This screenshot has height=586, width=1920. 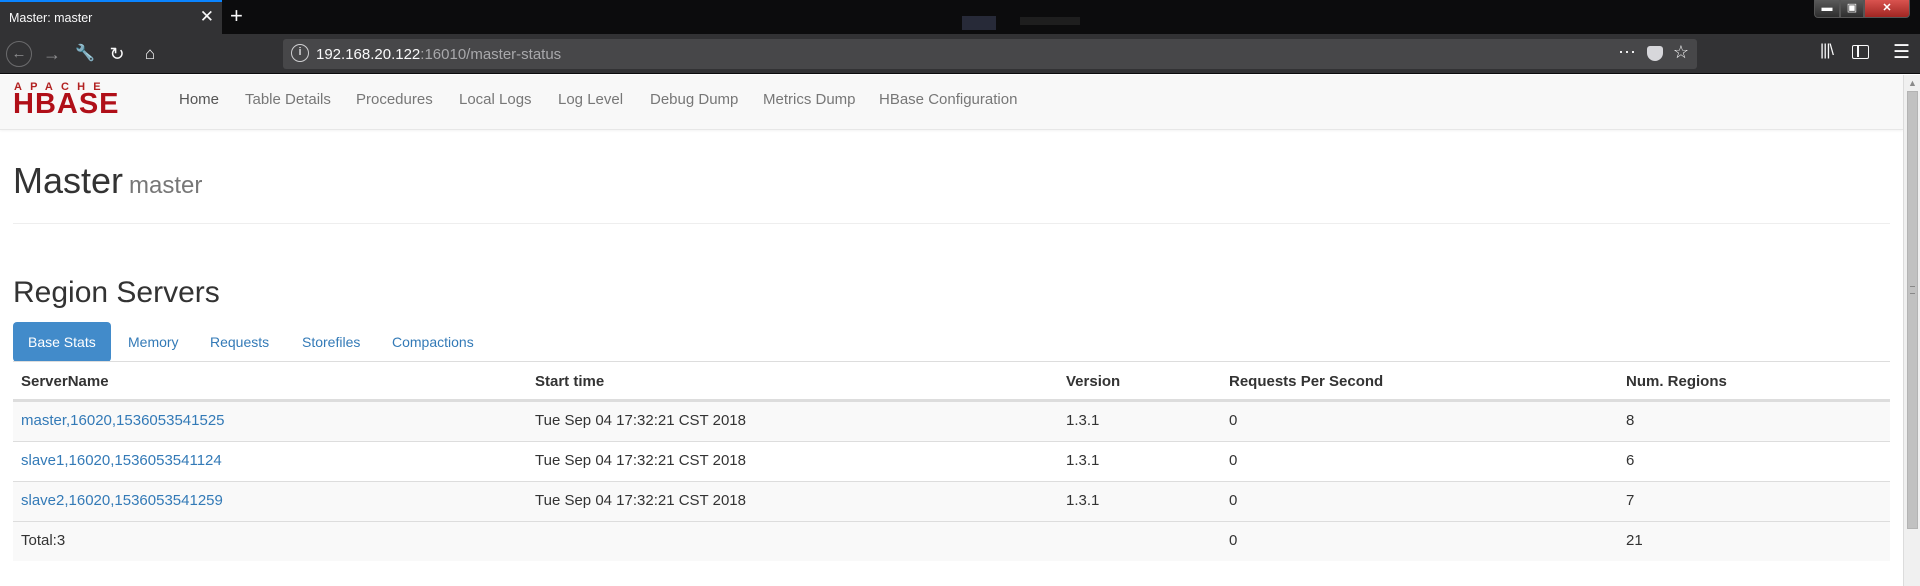 I want to click on sidebar-icon, so click(x=1860, y=52).